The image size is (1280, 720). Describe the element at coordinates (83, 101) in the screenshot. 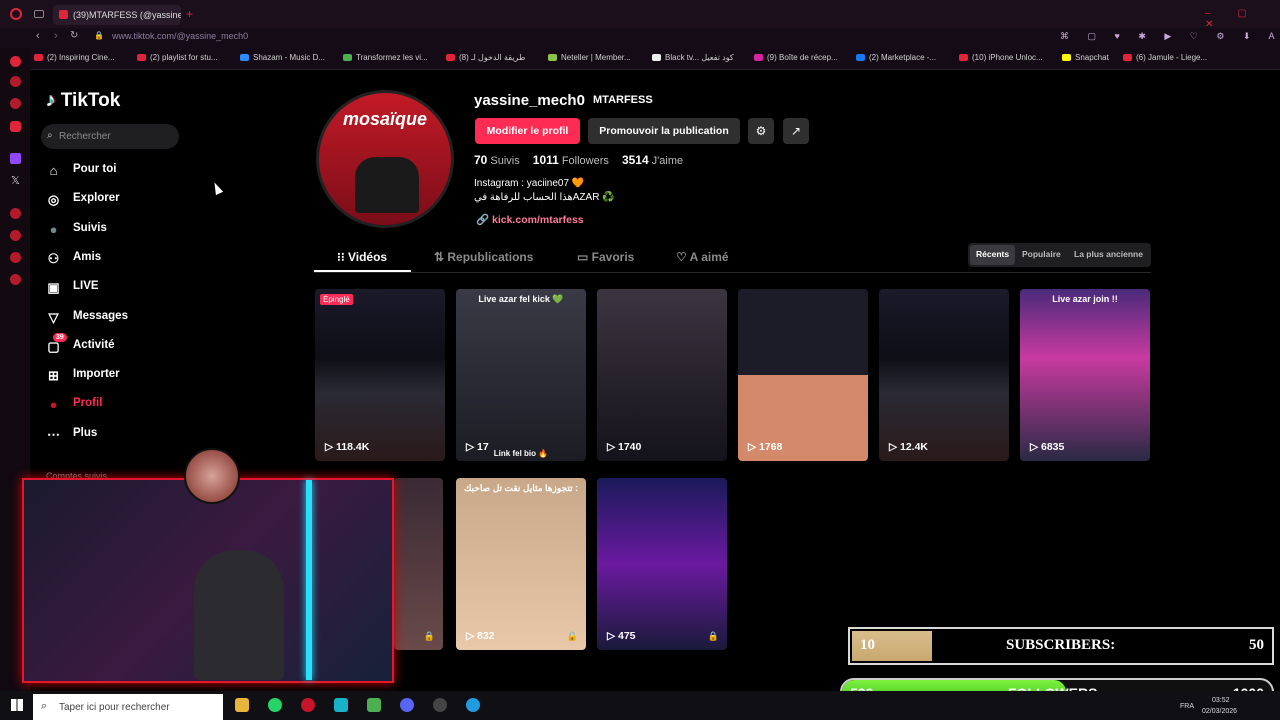

I see `tiktok-logo: ♪ TikTok` at that location.